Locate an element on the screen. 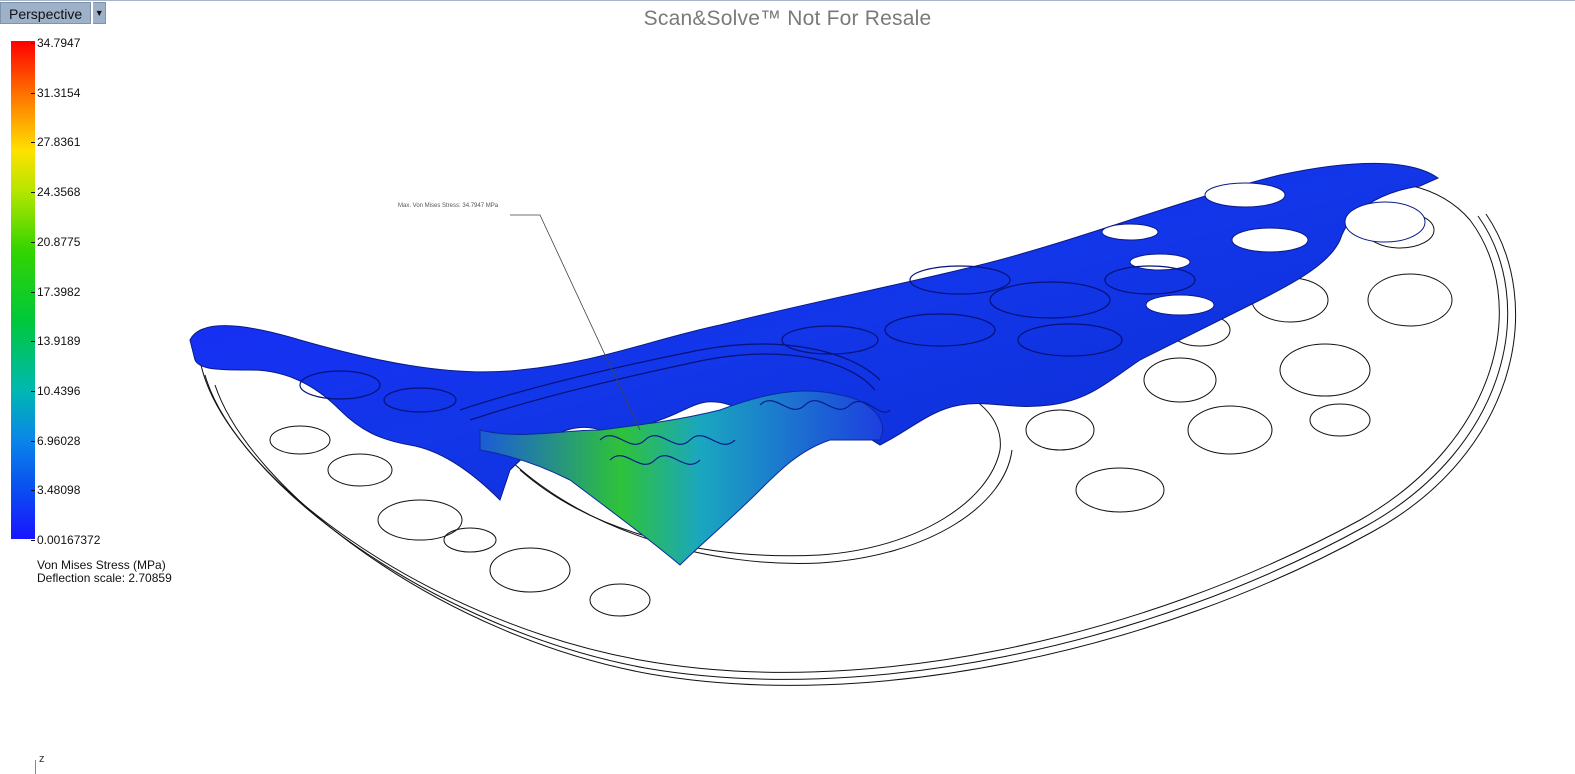 The height and width of the screenshot is (774, 1575). stress-color-scale is located at coordinates (23, 290).